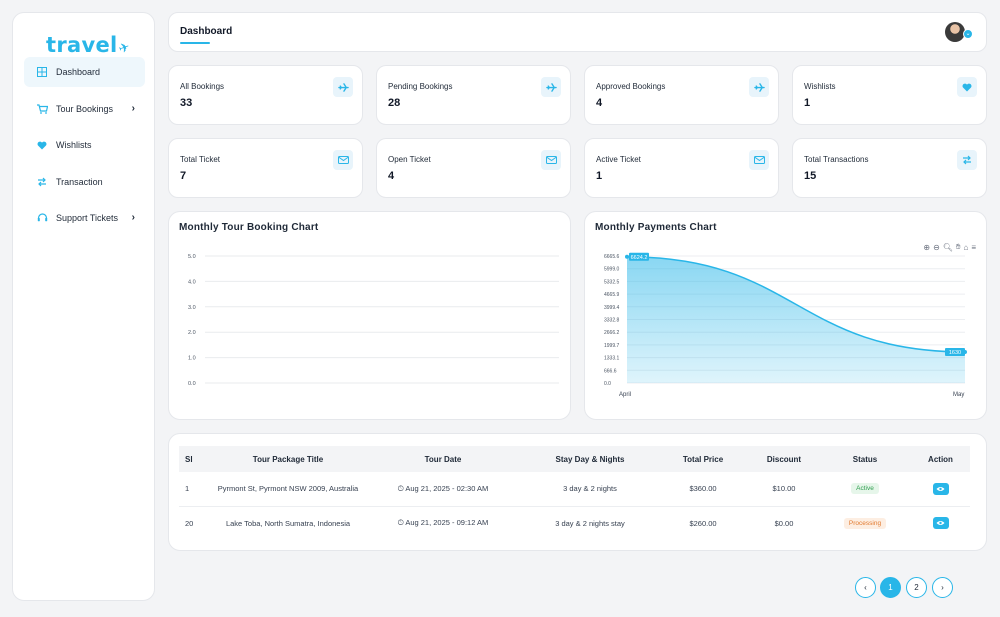 The height and width of the screenshot is (617, 1000). Describe the element at coordinates (42, 218) in the screenshot. I see `headset-icon` at that location.